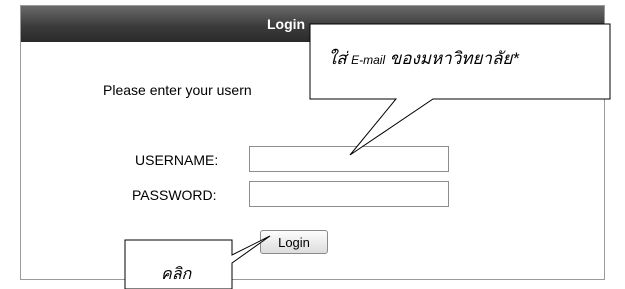 The image size is (625, 289). What do you see at coordinates (176, 274) in the screenshot?
I see `click-callout-text: คลิก` at bounding box center [176, 274].